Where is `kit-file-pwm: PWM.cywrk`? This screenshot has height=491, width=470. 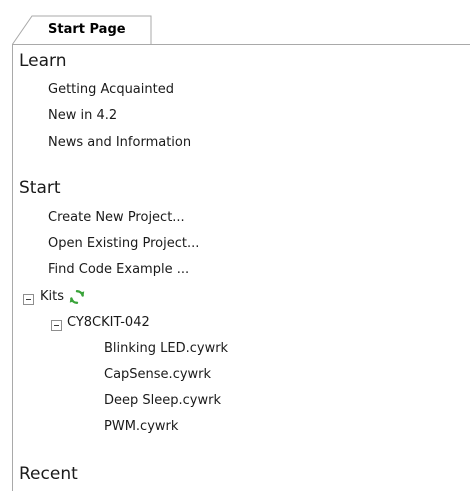
kit-file-pwm: PWM.cywrk is located at coordinates (141, 426).